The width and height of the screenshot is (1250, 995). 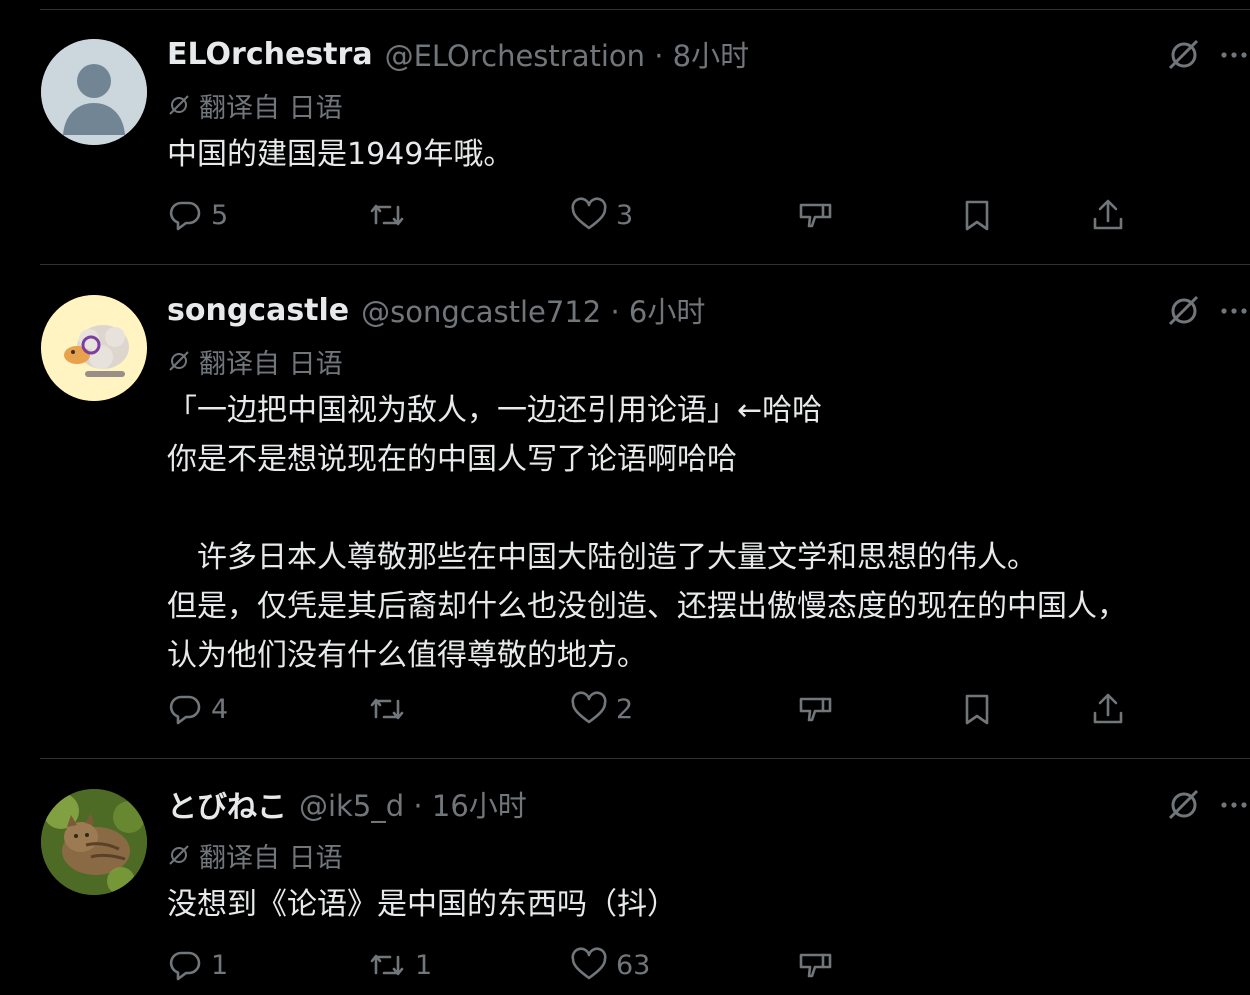 What do you see at coordinates (567, 54) in the screenshot?
I see `handle-and-time: @ELOrchestration · 8小时` at bounding box center [567, 54].